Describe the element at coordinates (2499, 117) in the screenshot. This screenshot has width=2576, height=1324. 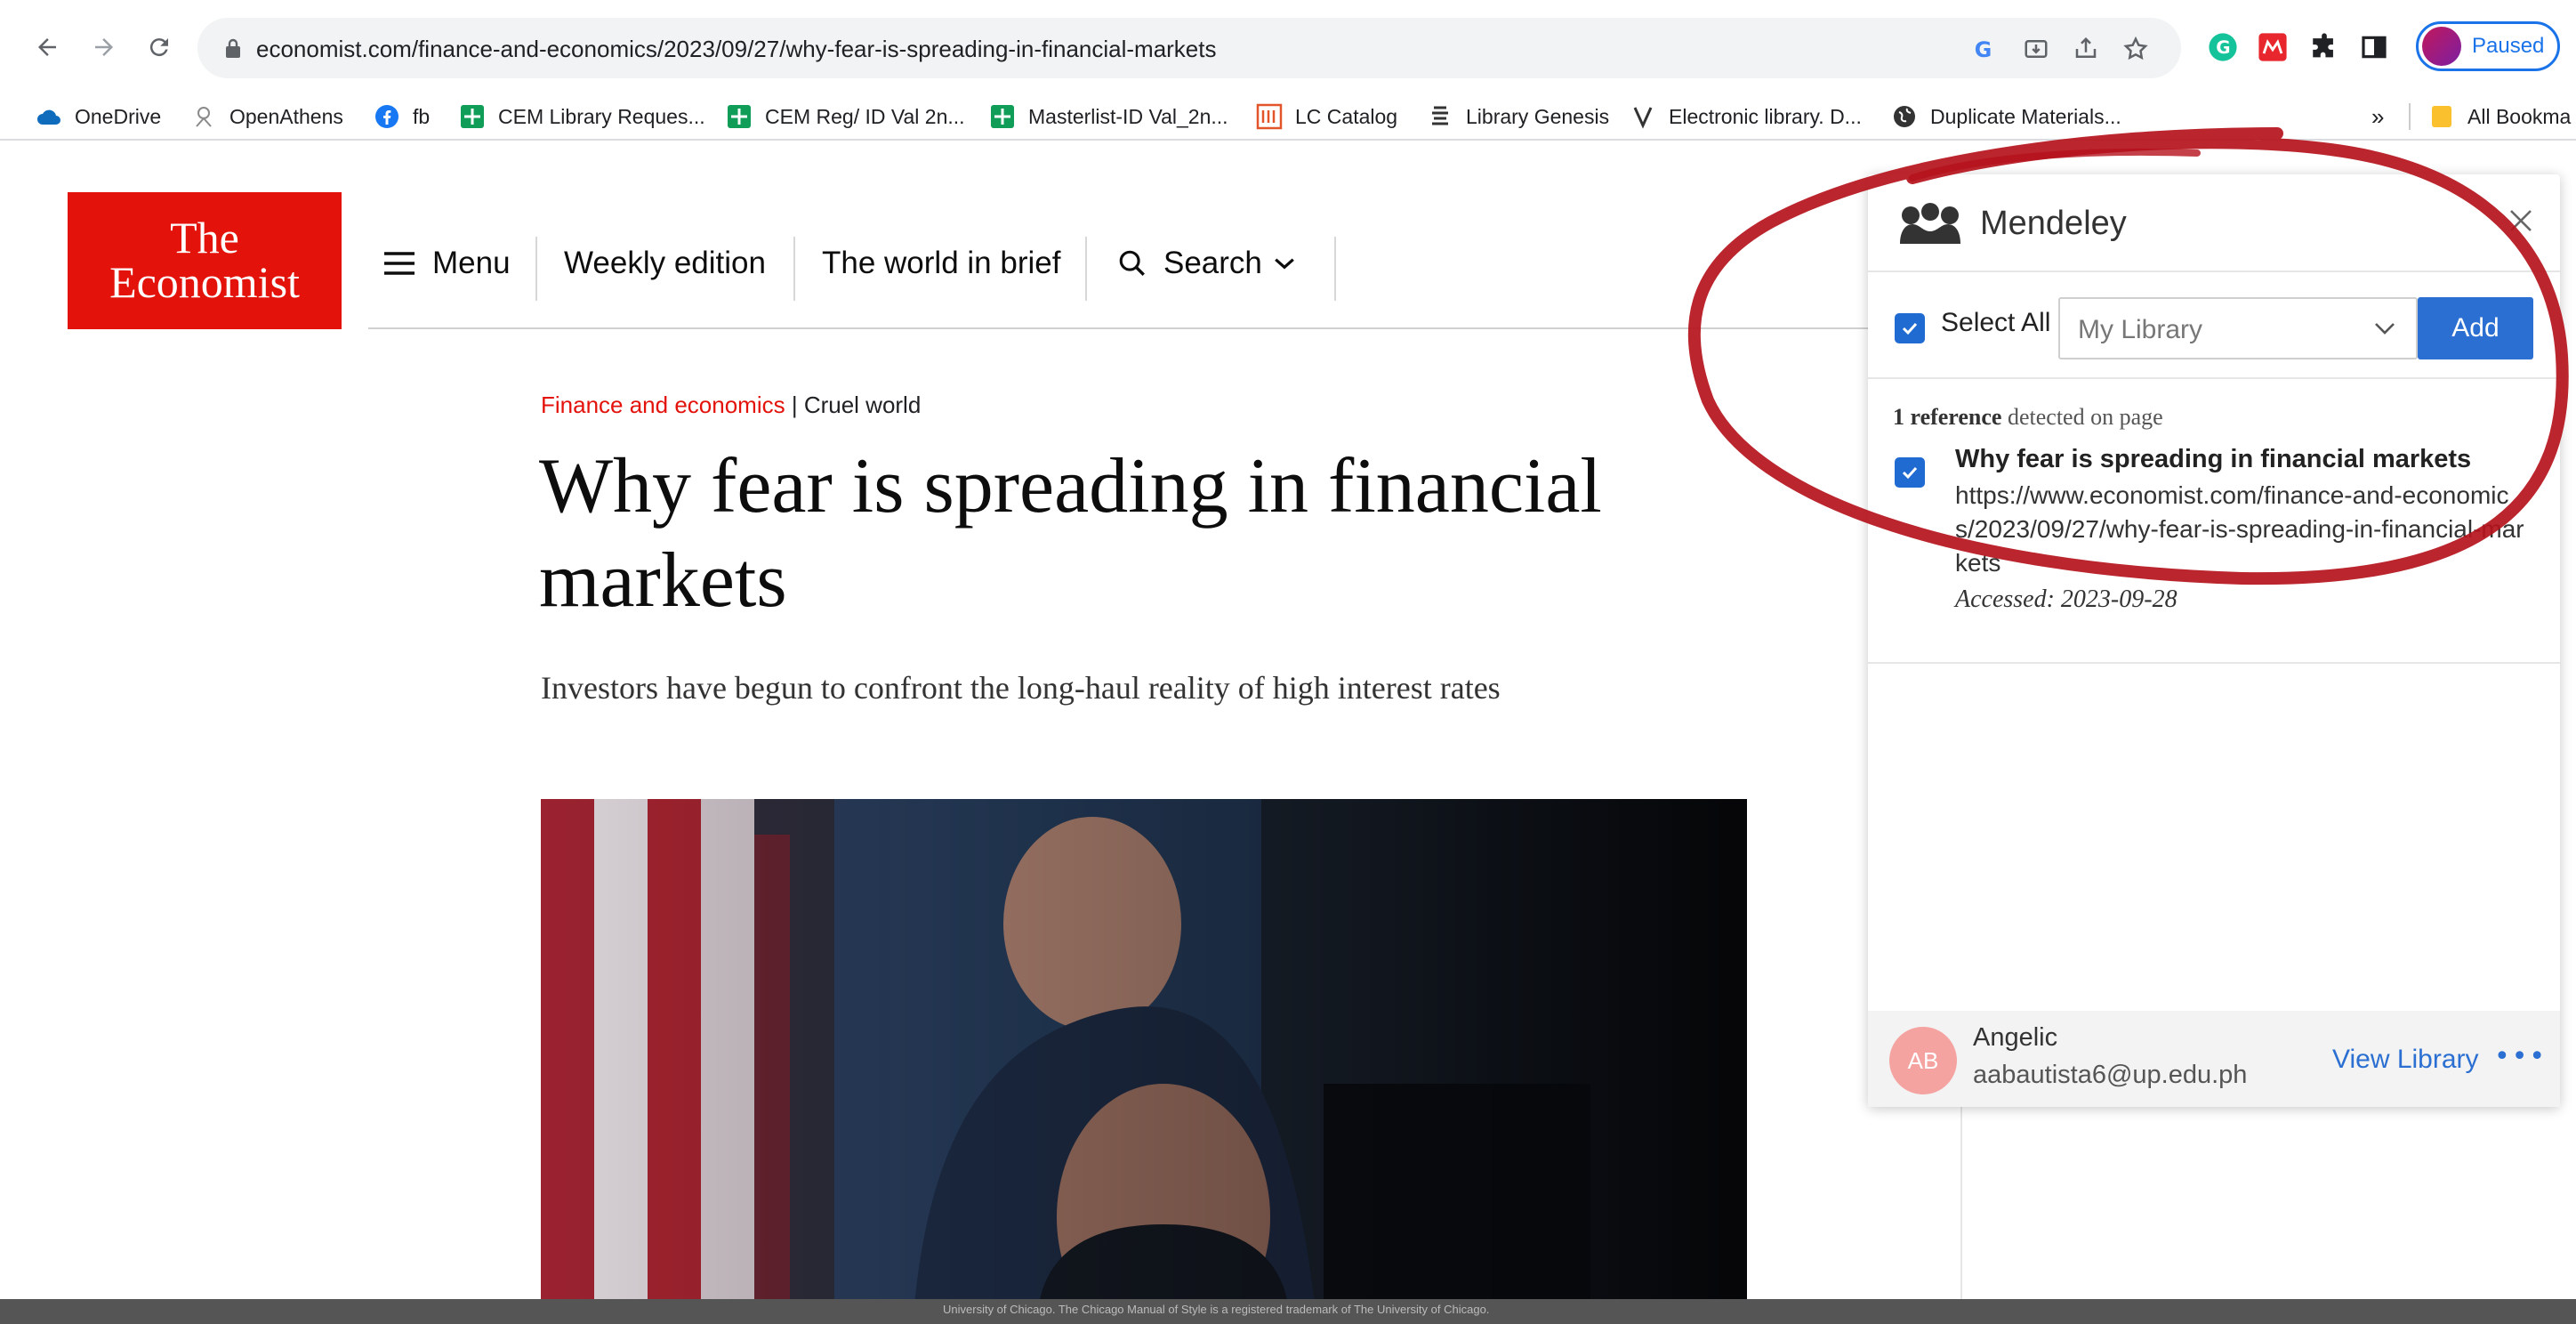
I see `all-bookmarks-button: All Bookma` at that location.